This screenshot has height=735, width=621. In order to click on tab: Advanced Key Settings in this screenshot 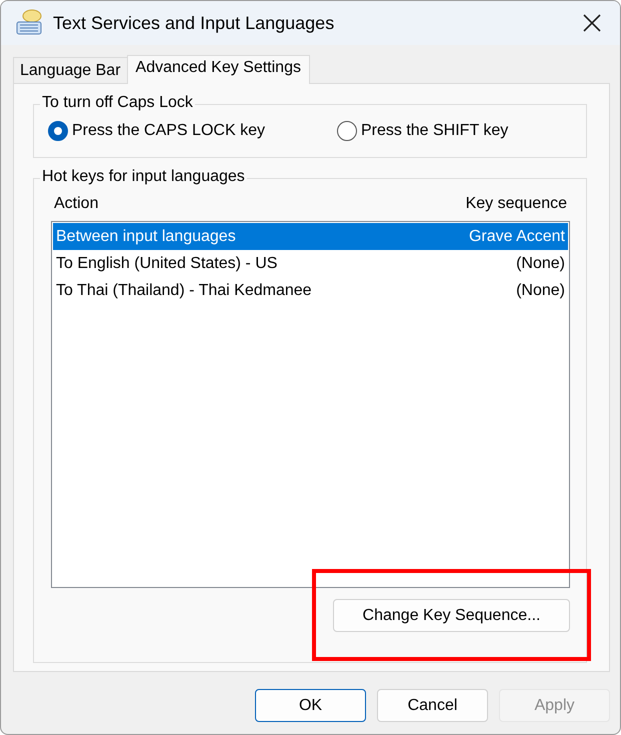, I will do `click(218, 69)`.